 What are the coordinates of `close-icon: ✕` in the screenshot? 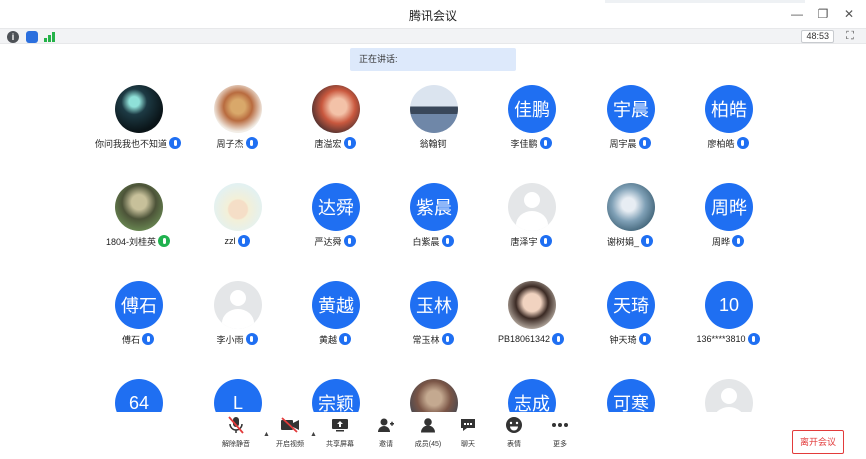 It's located at (849, 14).